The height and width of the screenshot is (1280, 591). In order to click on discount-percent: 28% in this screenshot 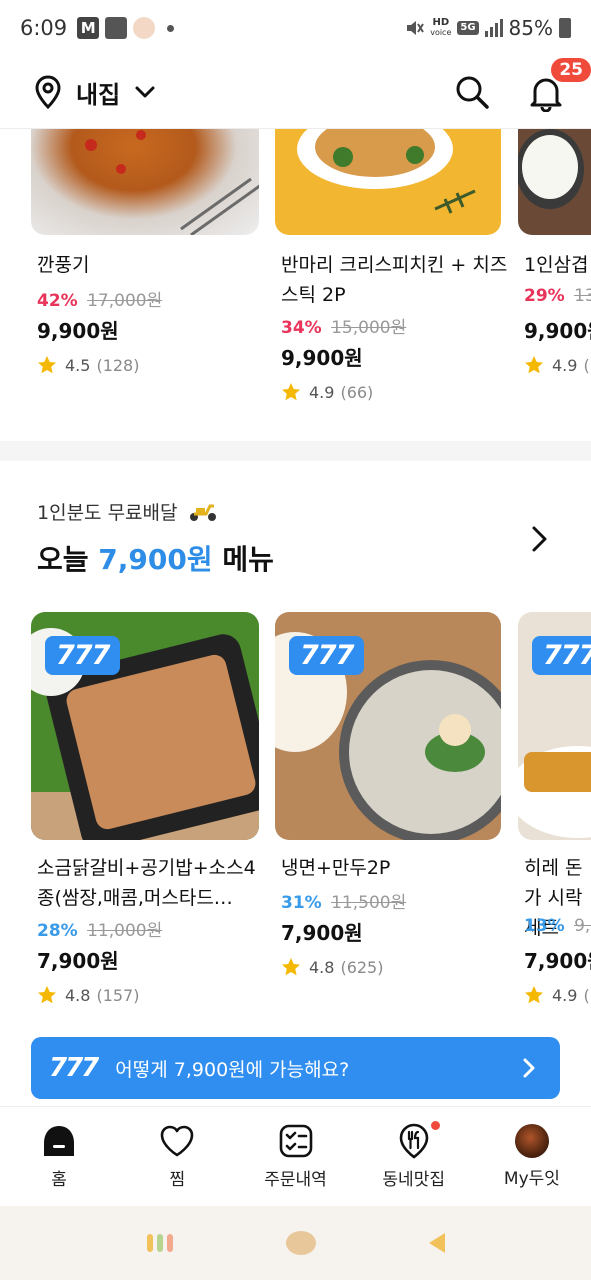, I will do `click(57, 931)`.